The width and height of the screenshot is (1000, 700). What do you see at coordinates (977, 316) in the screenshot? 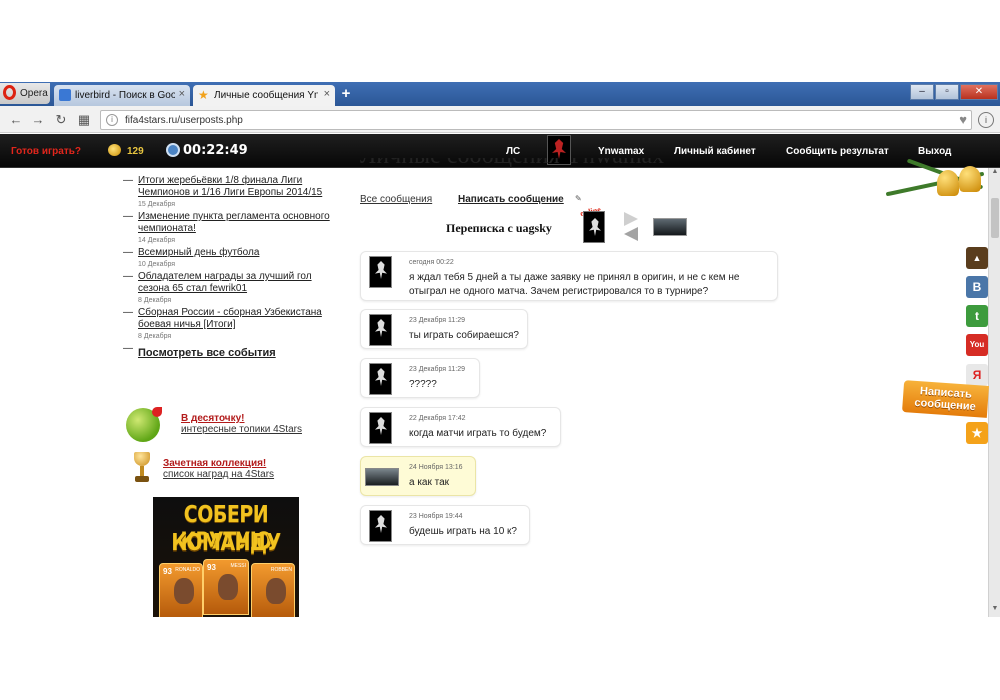
I see `twitter-share-icon: t` at bounding box center [977, 316].